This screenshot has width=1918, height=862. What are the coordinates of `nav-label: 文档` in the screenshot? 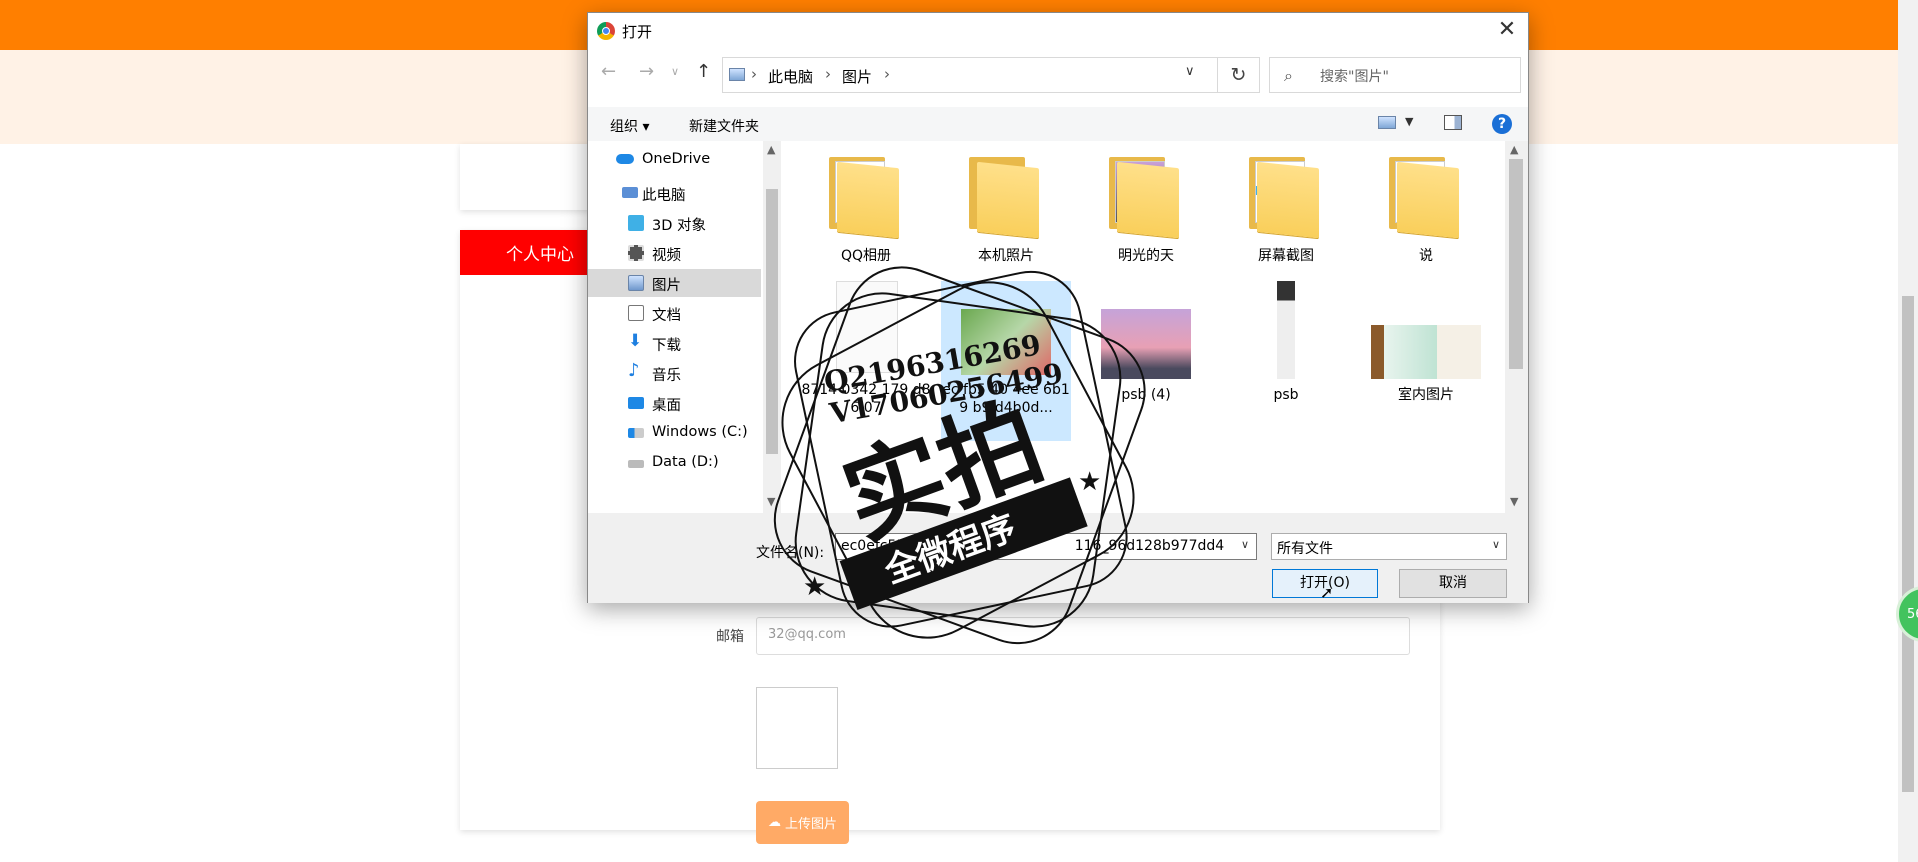 It's located at (666, 316).